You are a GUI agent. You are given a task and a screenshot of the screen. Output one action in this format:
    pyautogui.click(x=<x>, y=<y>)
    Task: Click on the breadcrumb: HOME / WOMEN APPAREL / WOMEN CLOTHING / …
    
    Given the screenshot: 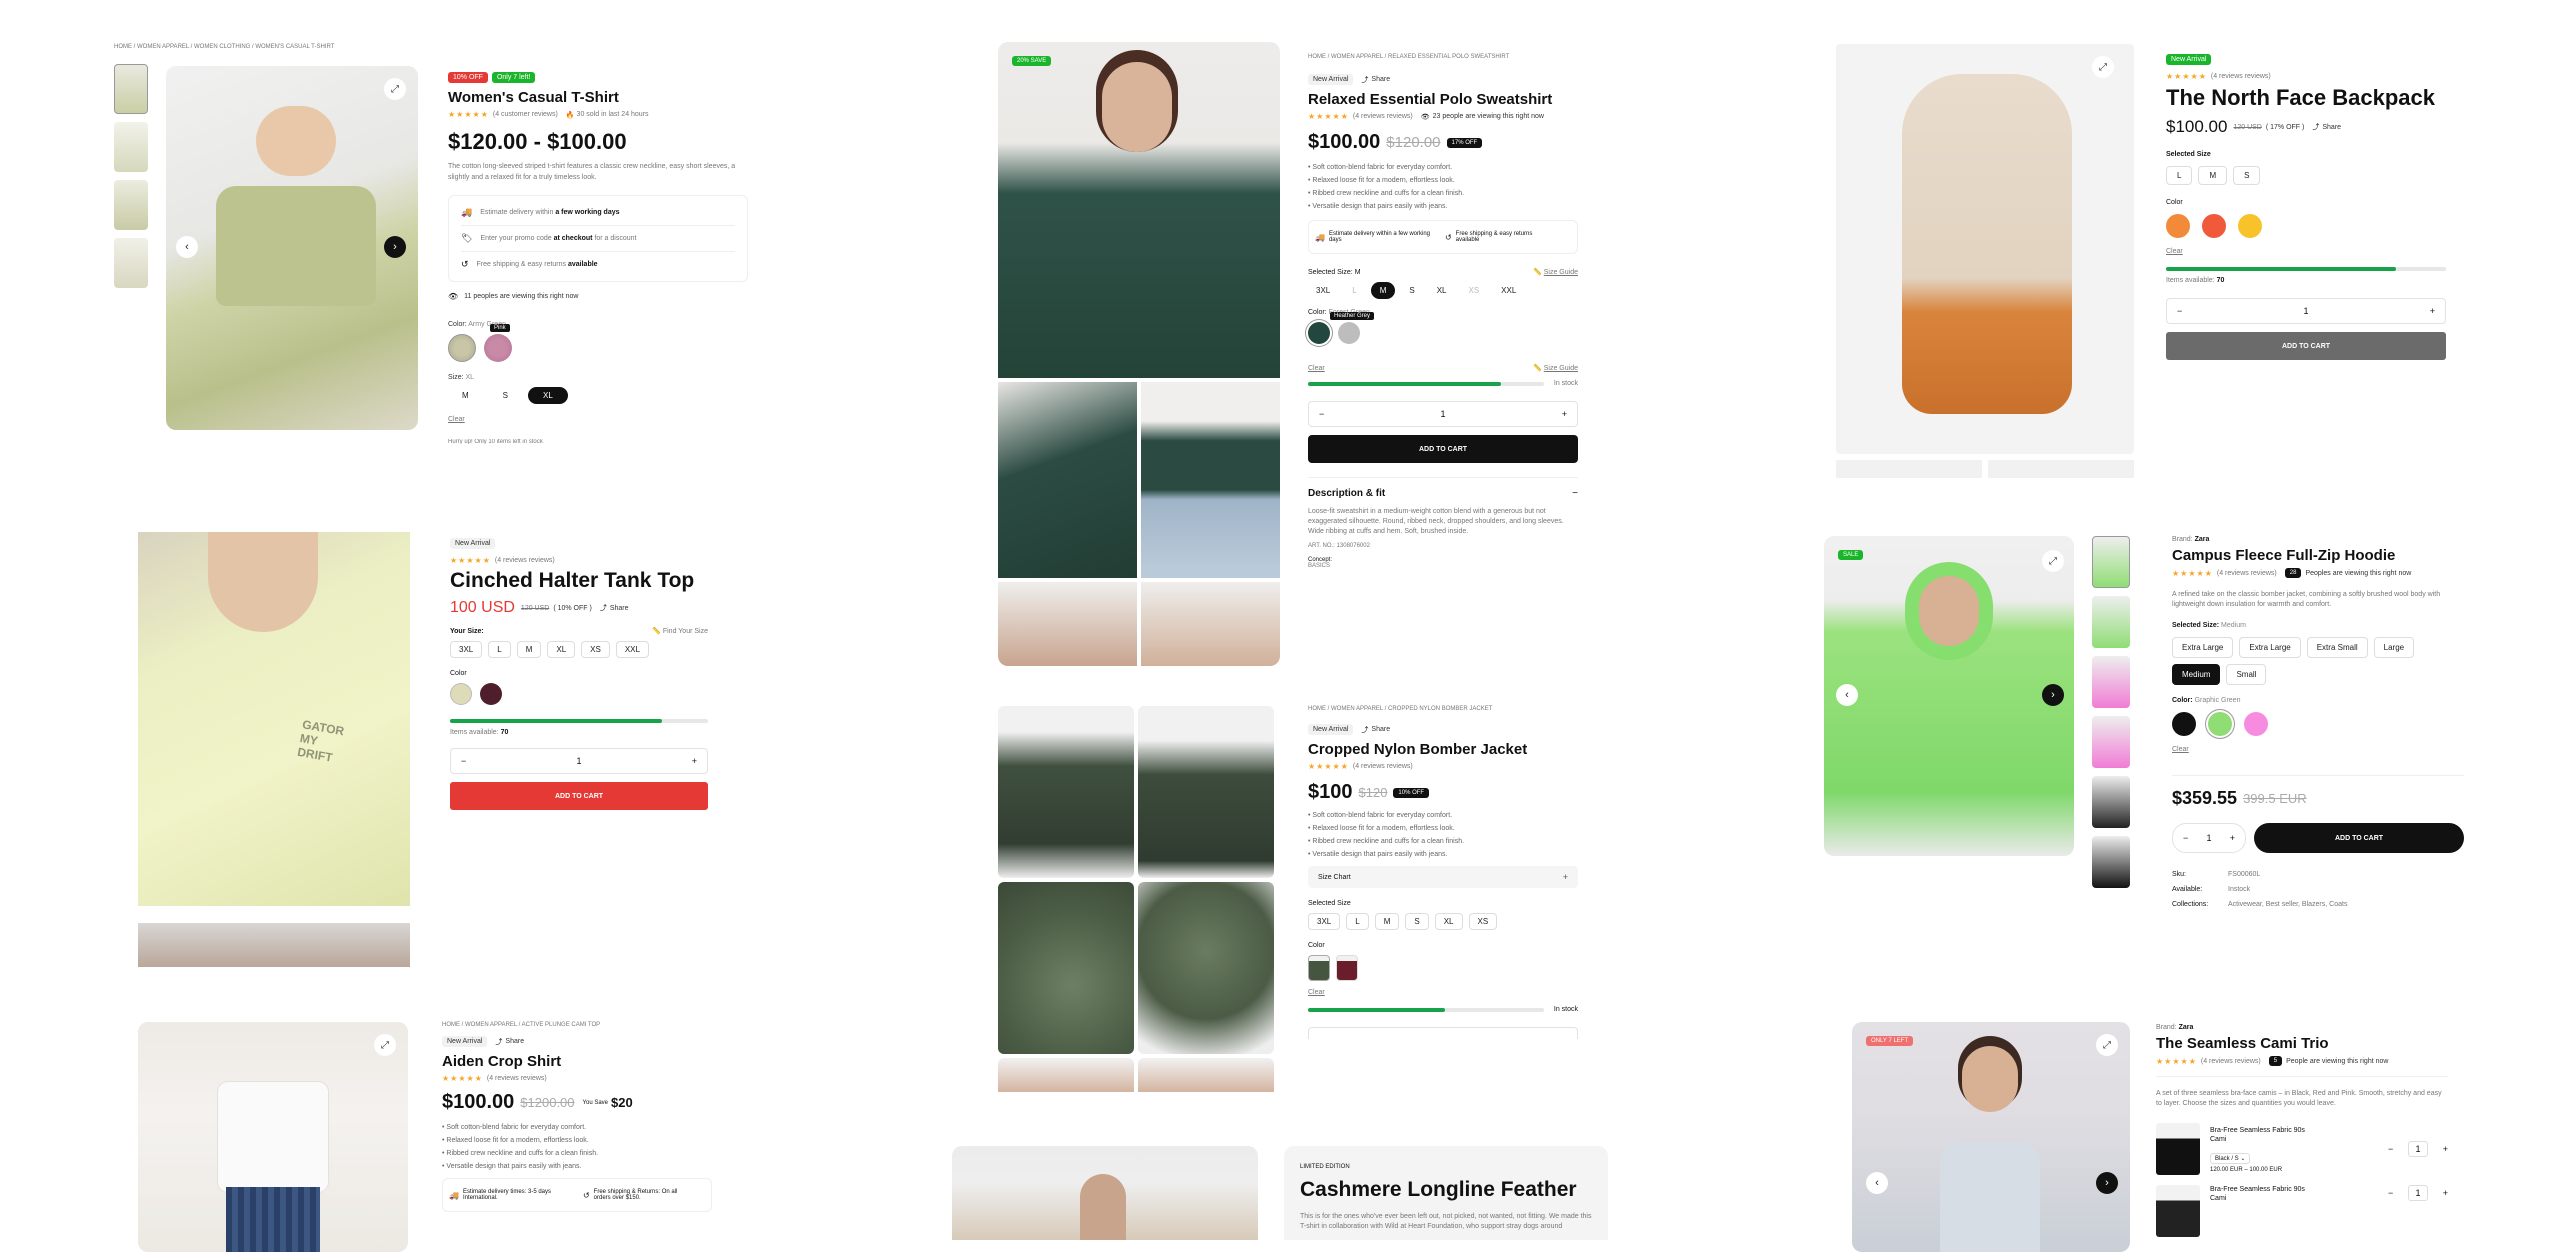 What is the action you would take?
    pyautogui.click(x=224, y=47)
    